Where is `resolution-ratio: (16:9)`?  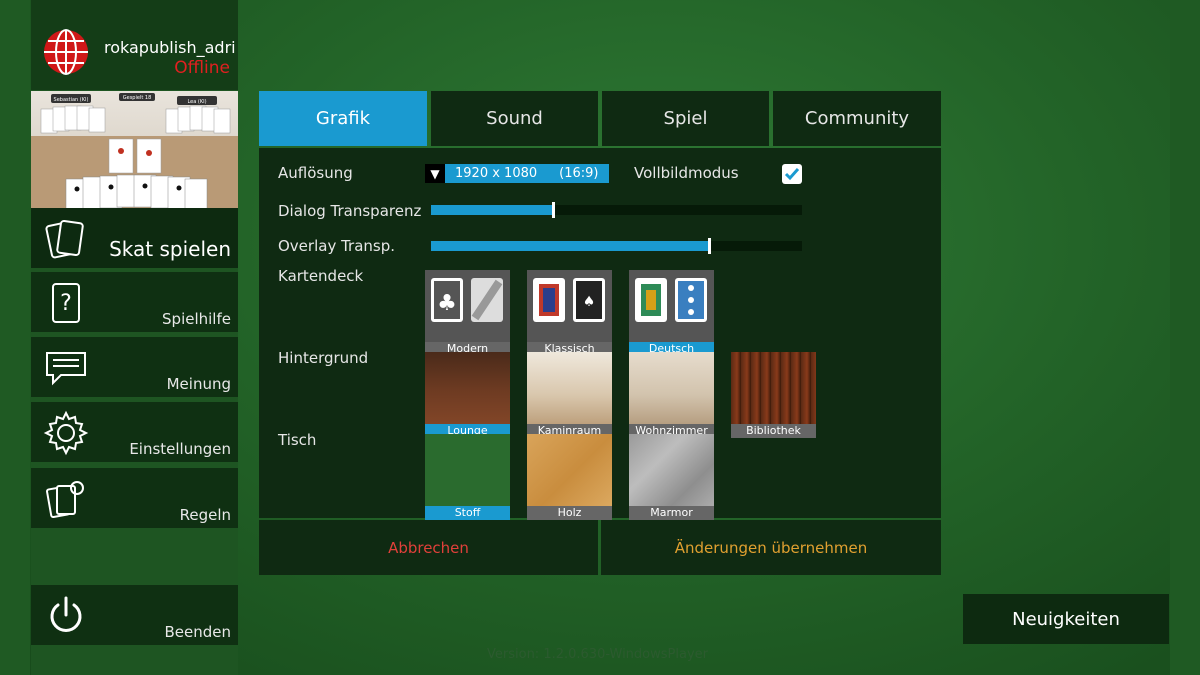
resolution-ratio: (16:9) is located at coordinates (579, 173).